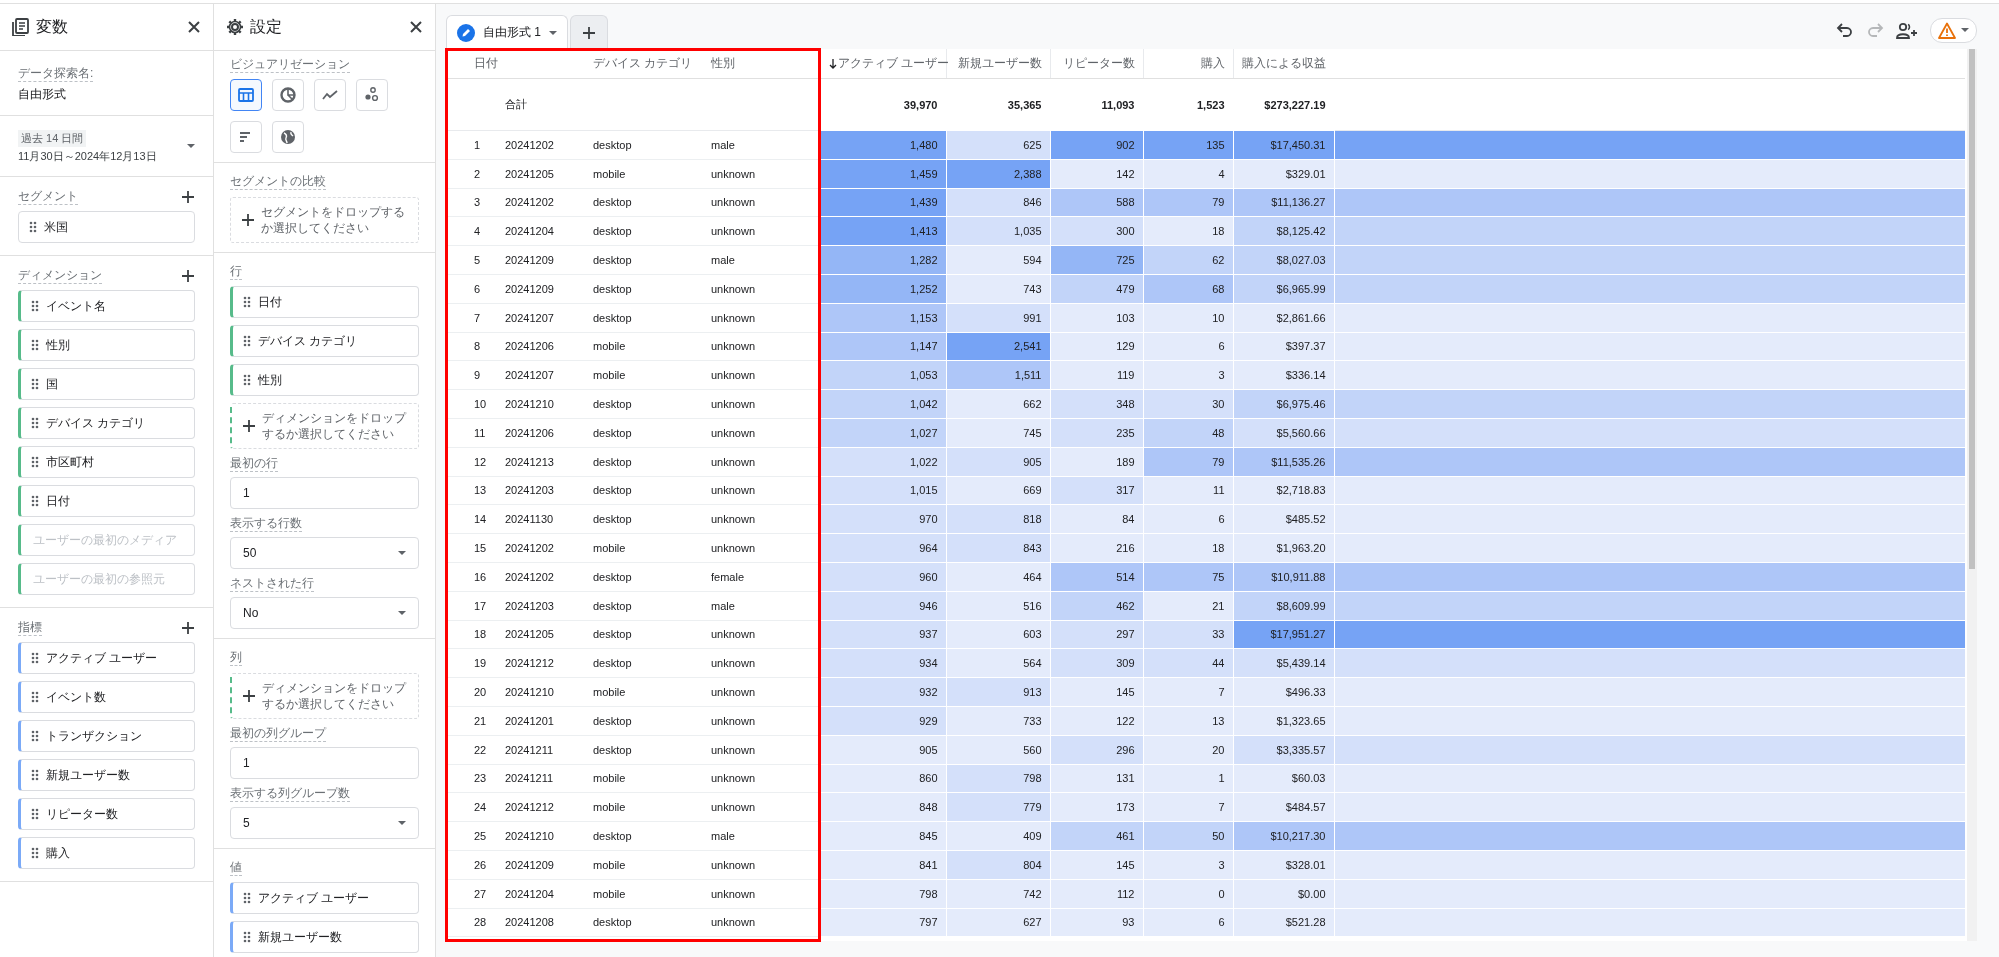 The image size is (1999, 957). What do you see at coordinates (106, 146) in the screenshot?
I see `date-range-picker: 過去 14 日間 11月30日～2024年12月13日` at bounding box center [106, 146].